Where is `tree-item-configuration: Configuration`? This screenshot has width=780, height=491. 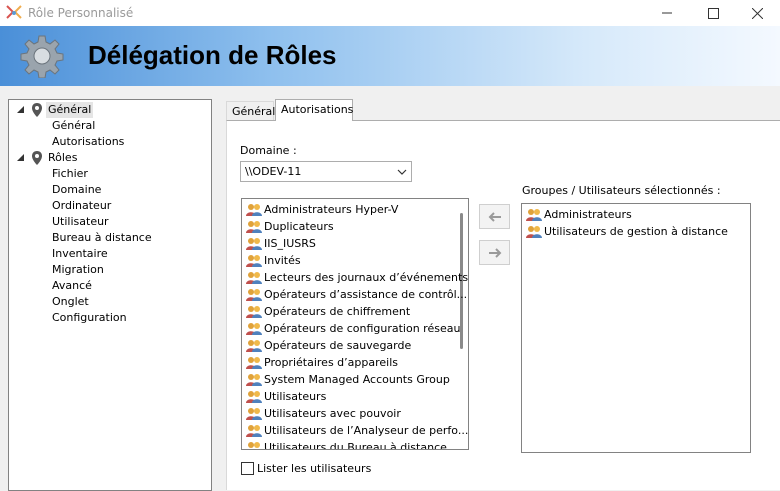 tree-item-configuration: Configuration is located at coordinates (89, 318).